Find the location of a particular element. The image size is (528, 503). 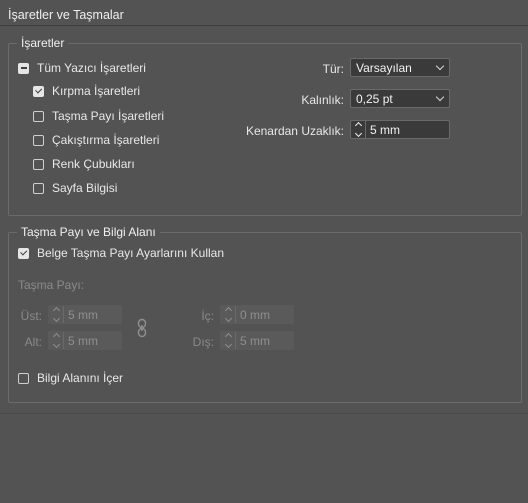

weight-label: Kalınlık: is located at coordinates (322, 100).